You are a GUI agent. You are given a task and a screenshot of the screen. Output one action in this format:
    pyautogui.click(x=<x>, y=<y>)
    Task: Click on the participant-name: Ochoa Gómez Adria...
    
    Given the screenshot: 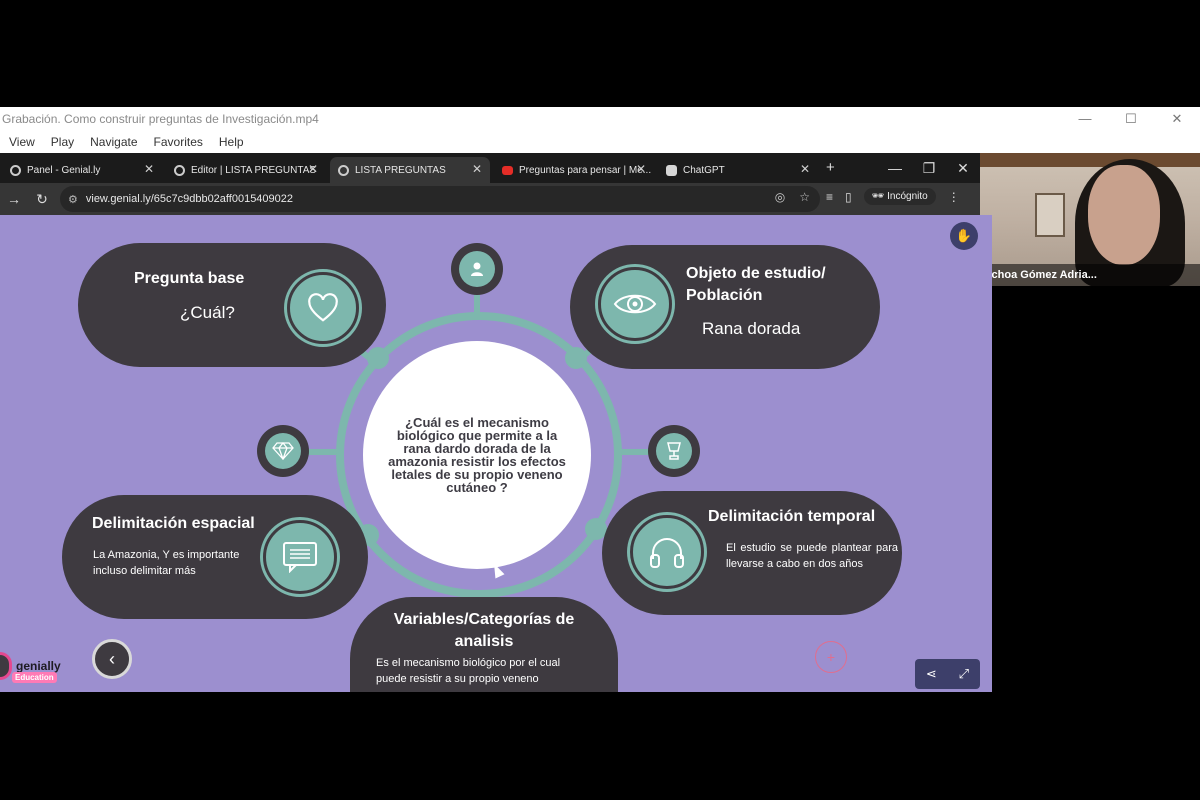 What is the action you would take?
    pyautogui.click(x=1090, y=275)
    